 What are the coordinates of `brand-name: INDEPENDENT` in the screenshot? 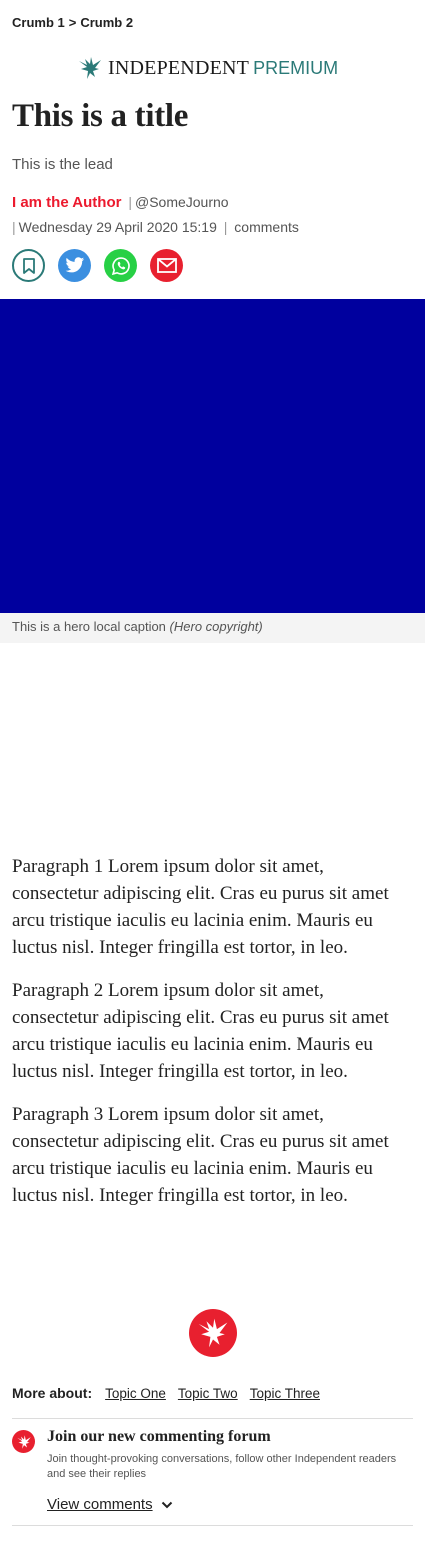 It's located at (179, 67).